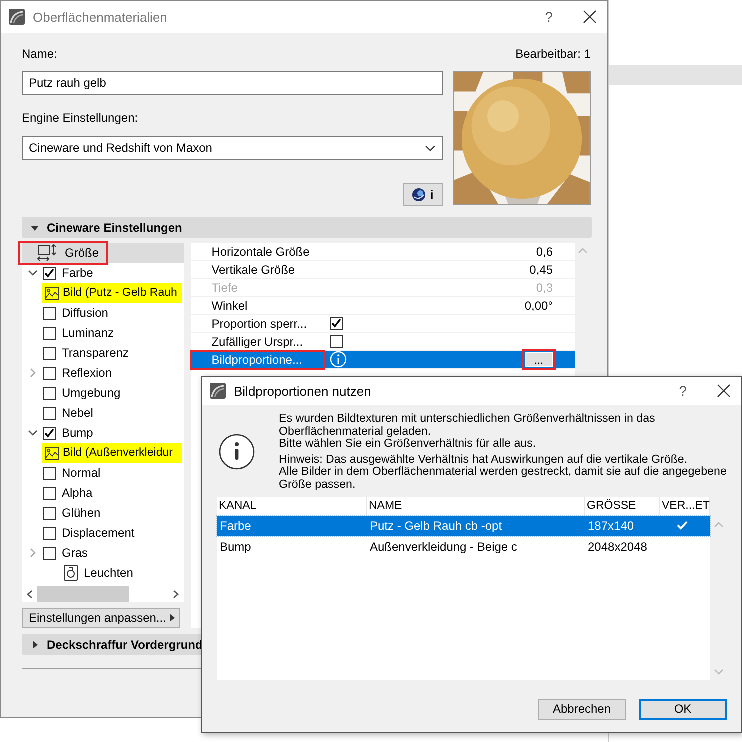 This screenshot has height=742, width=742. I want to click on sphere-logo-icon, so click(419, 195).